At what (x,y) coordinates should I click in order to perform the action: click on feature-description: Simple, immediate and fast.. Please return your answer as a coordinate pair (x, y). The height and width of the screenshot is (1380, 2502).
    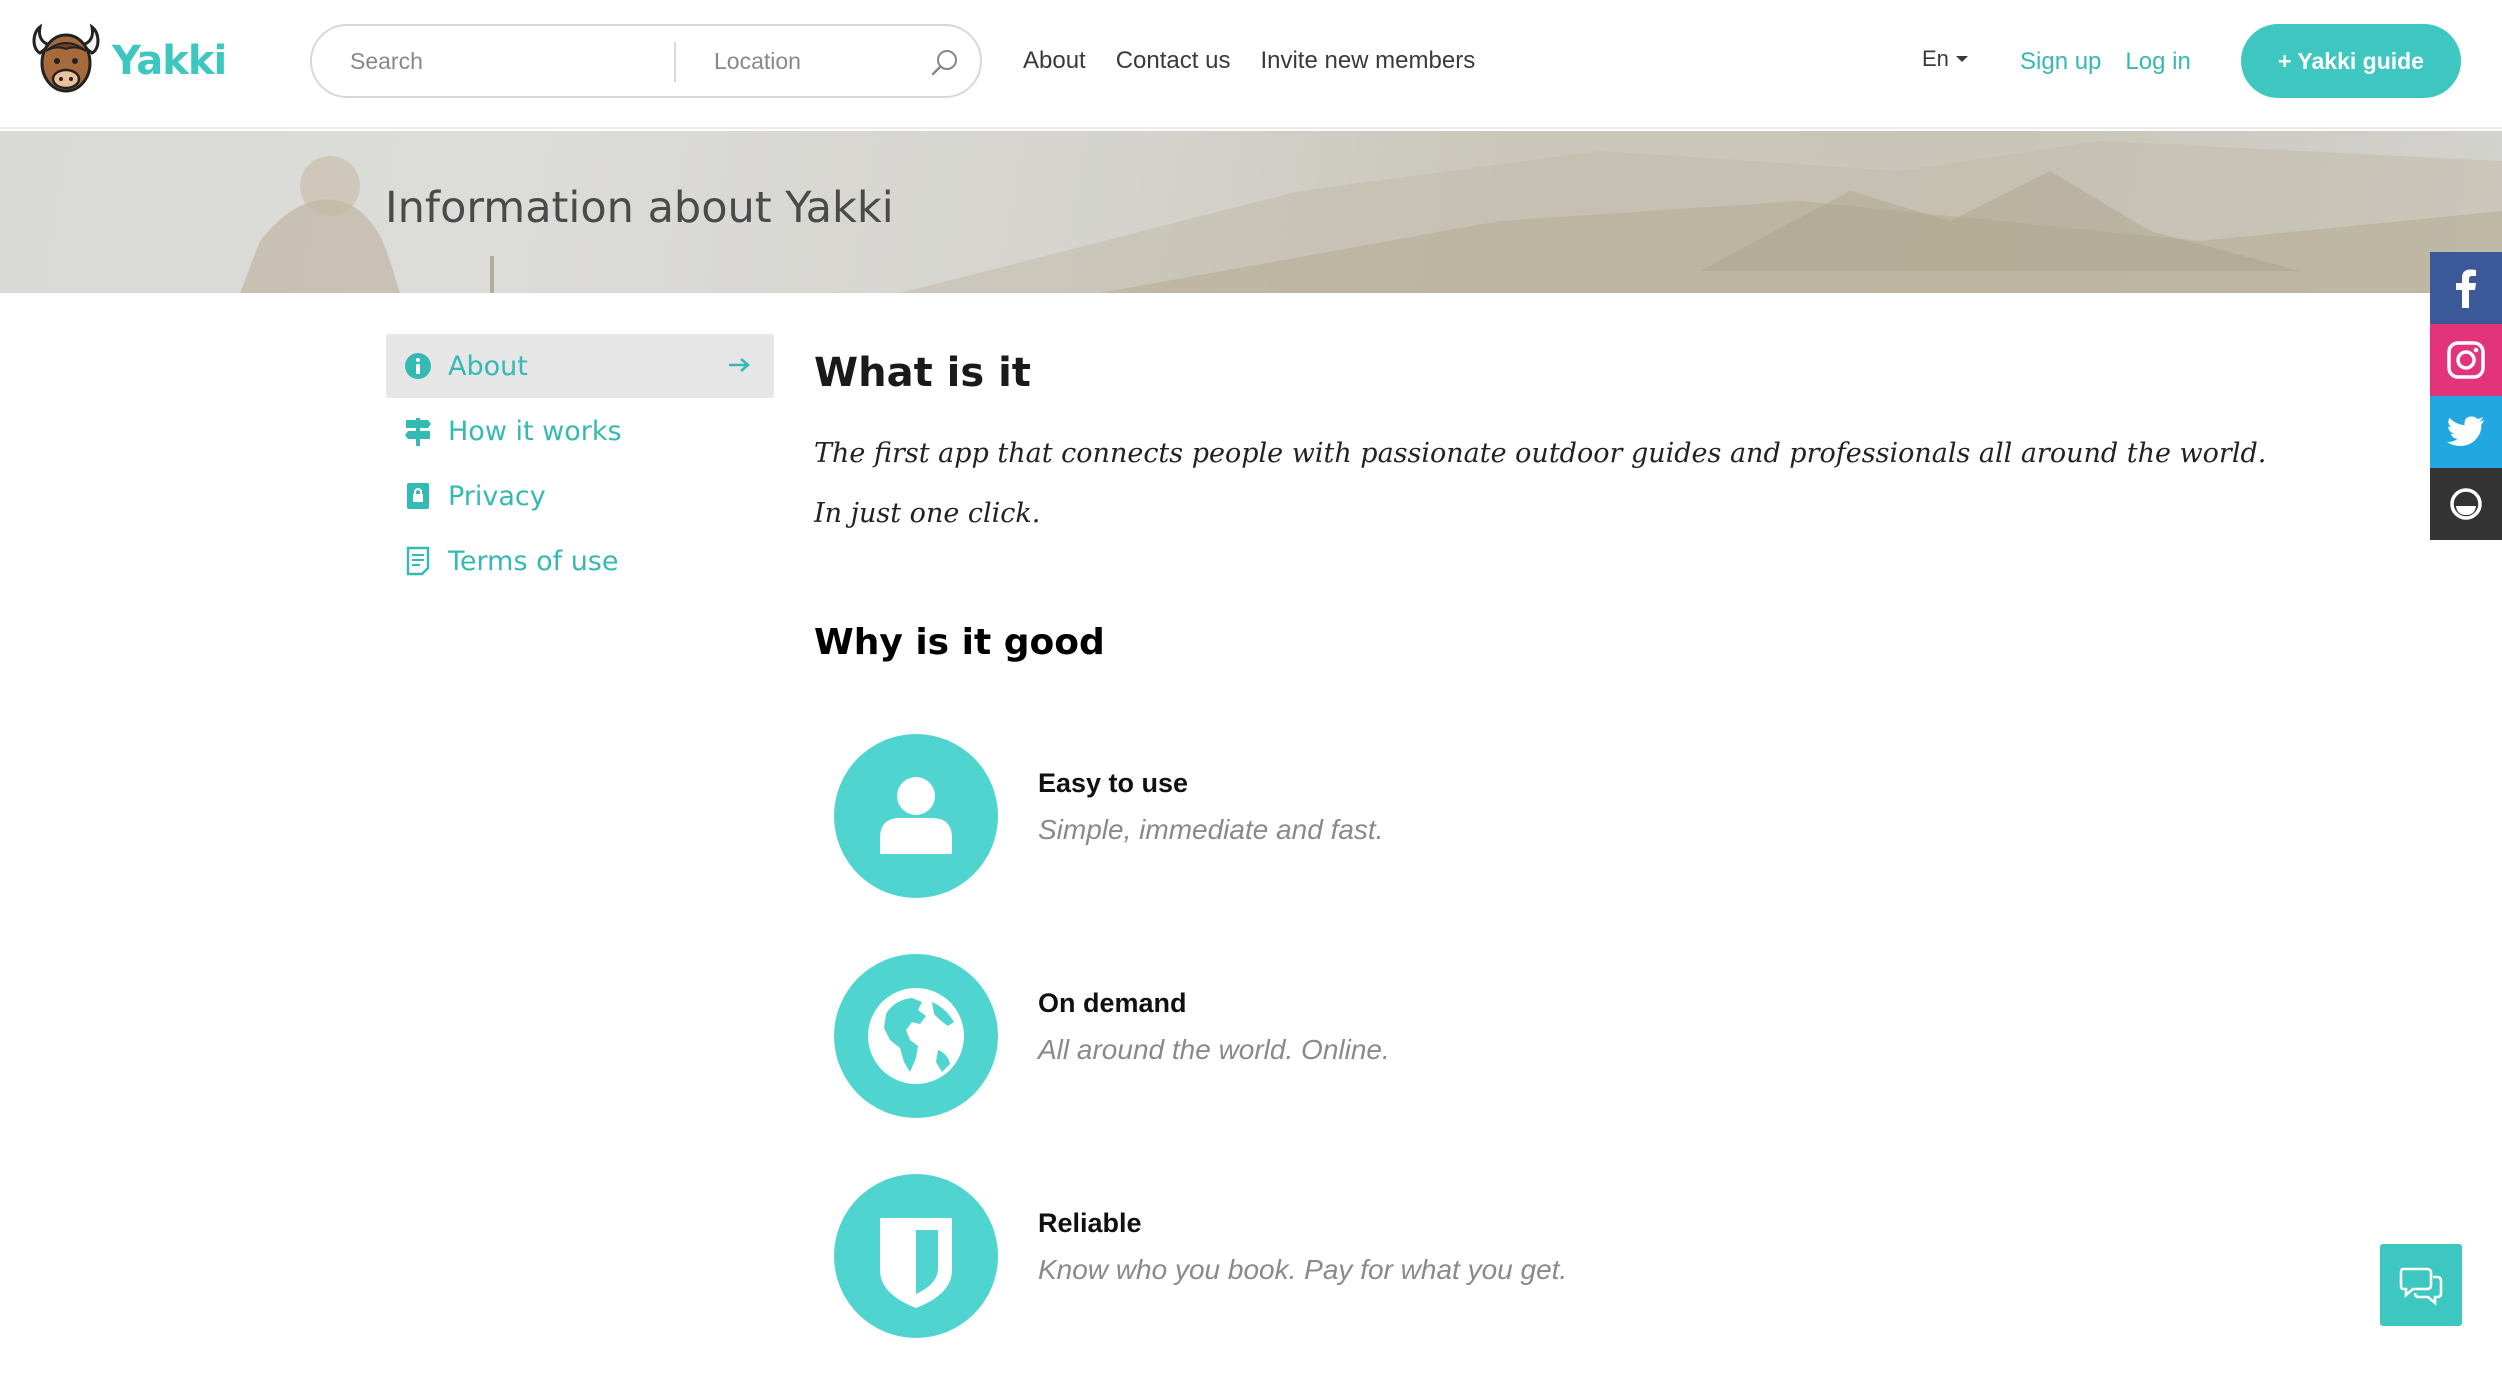
    Looking at the image, I should click on (1211, 829).